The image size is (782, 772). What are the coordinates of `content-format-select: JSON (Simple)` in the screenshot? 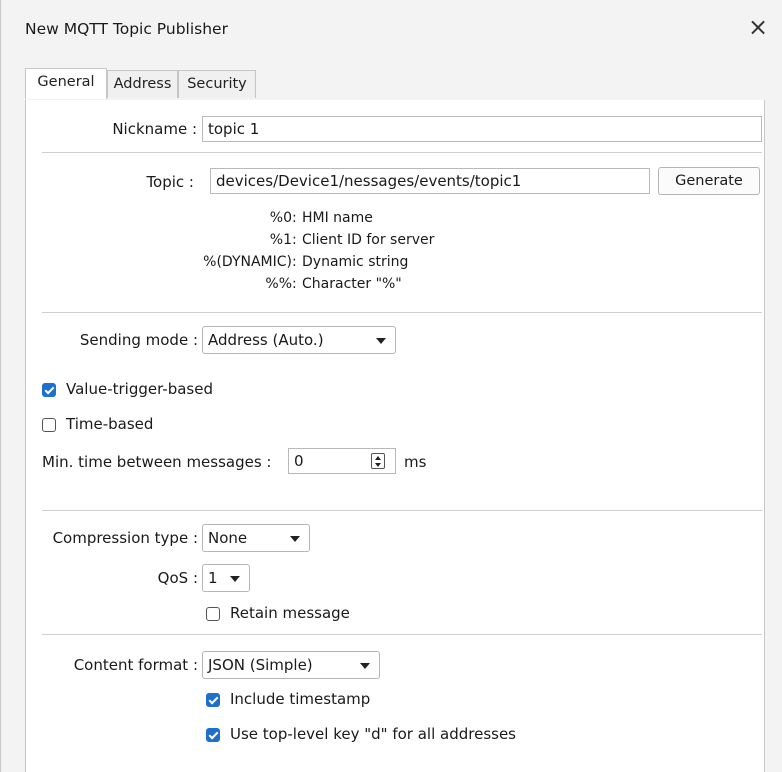 It's located at (291, 665).